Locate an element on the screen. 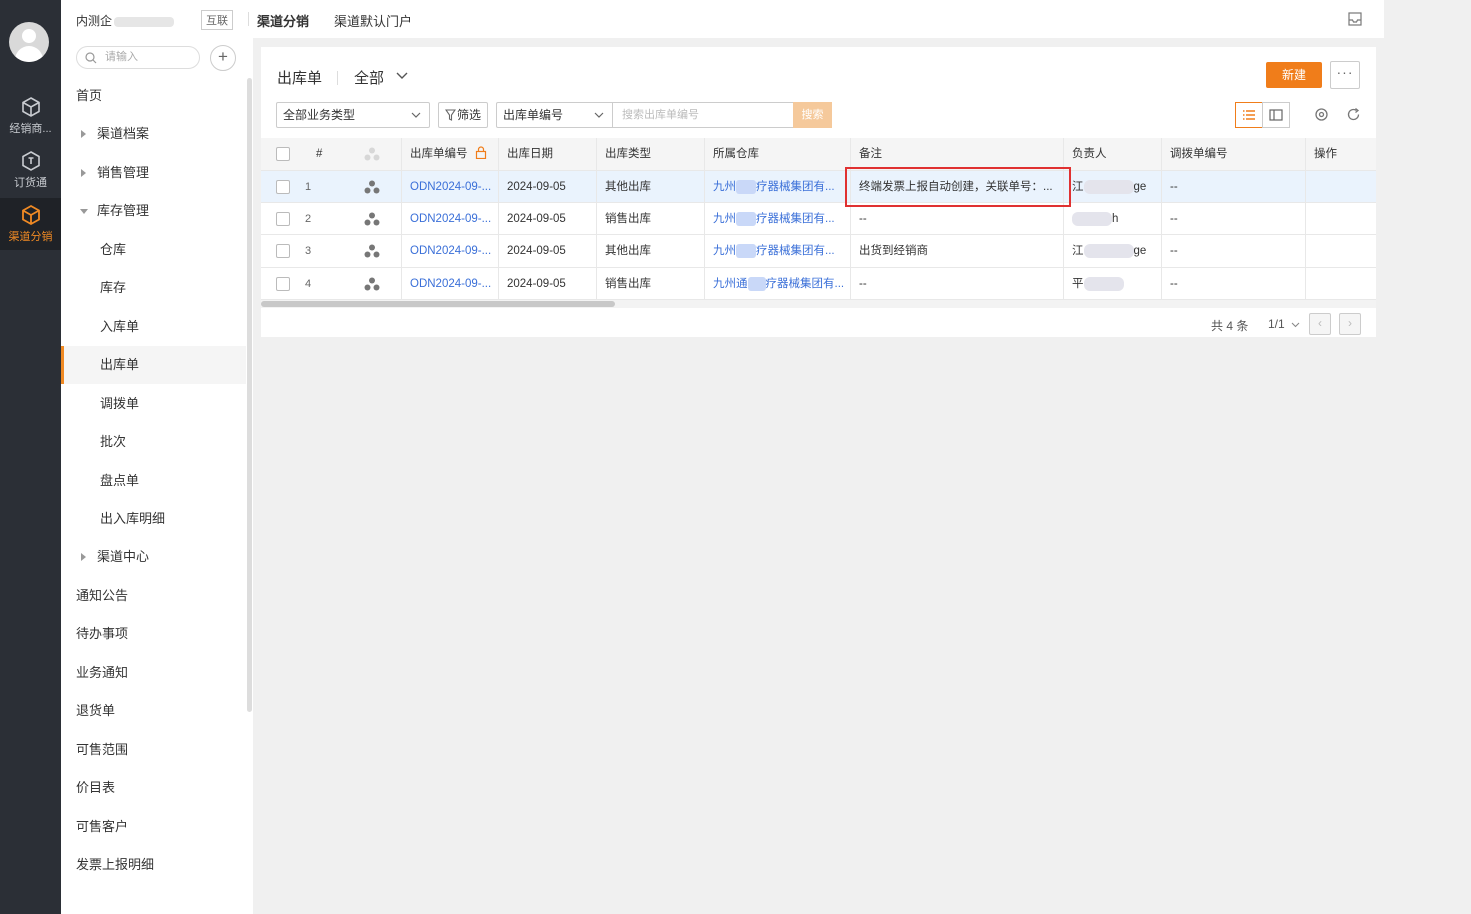  rail-label: 订货通 is located at coordinates (30, 183).